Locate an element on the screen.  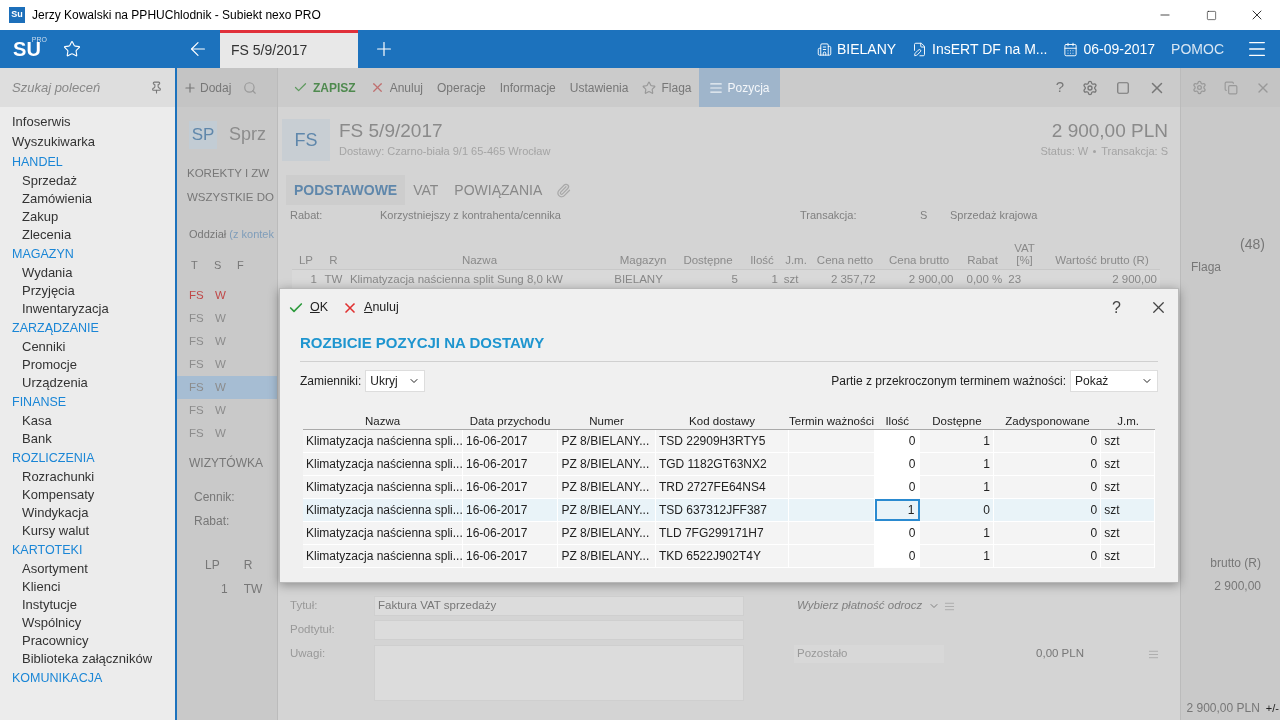
sidebar-item: Zamówienia is located at coordinates (87, 199).